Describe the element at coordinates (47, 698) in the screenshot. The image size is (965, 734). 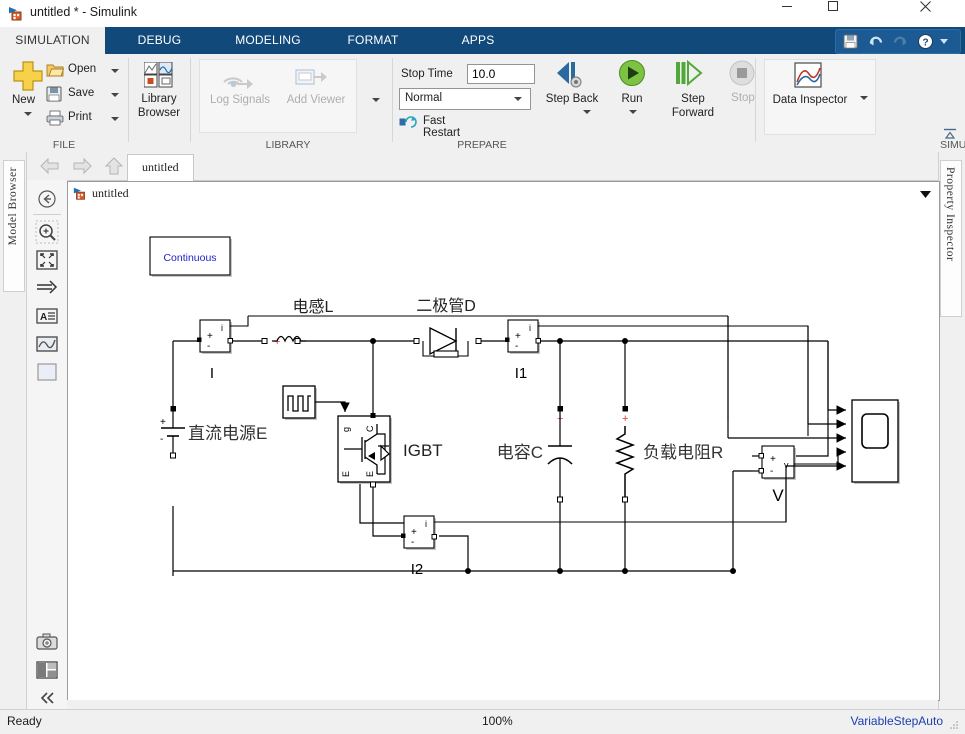
I see `collapse-rail-icon` at that location.